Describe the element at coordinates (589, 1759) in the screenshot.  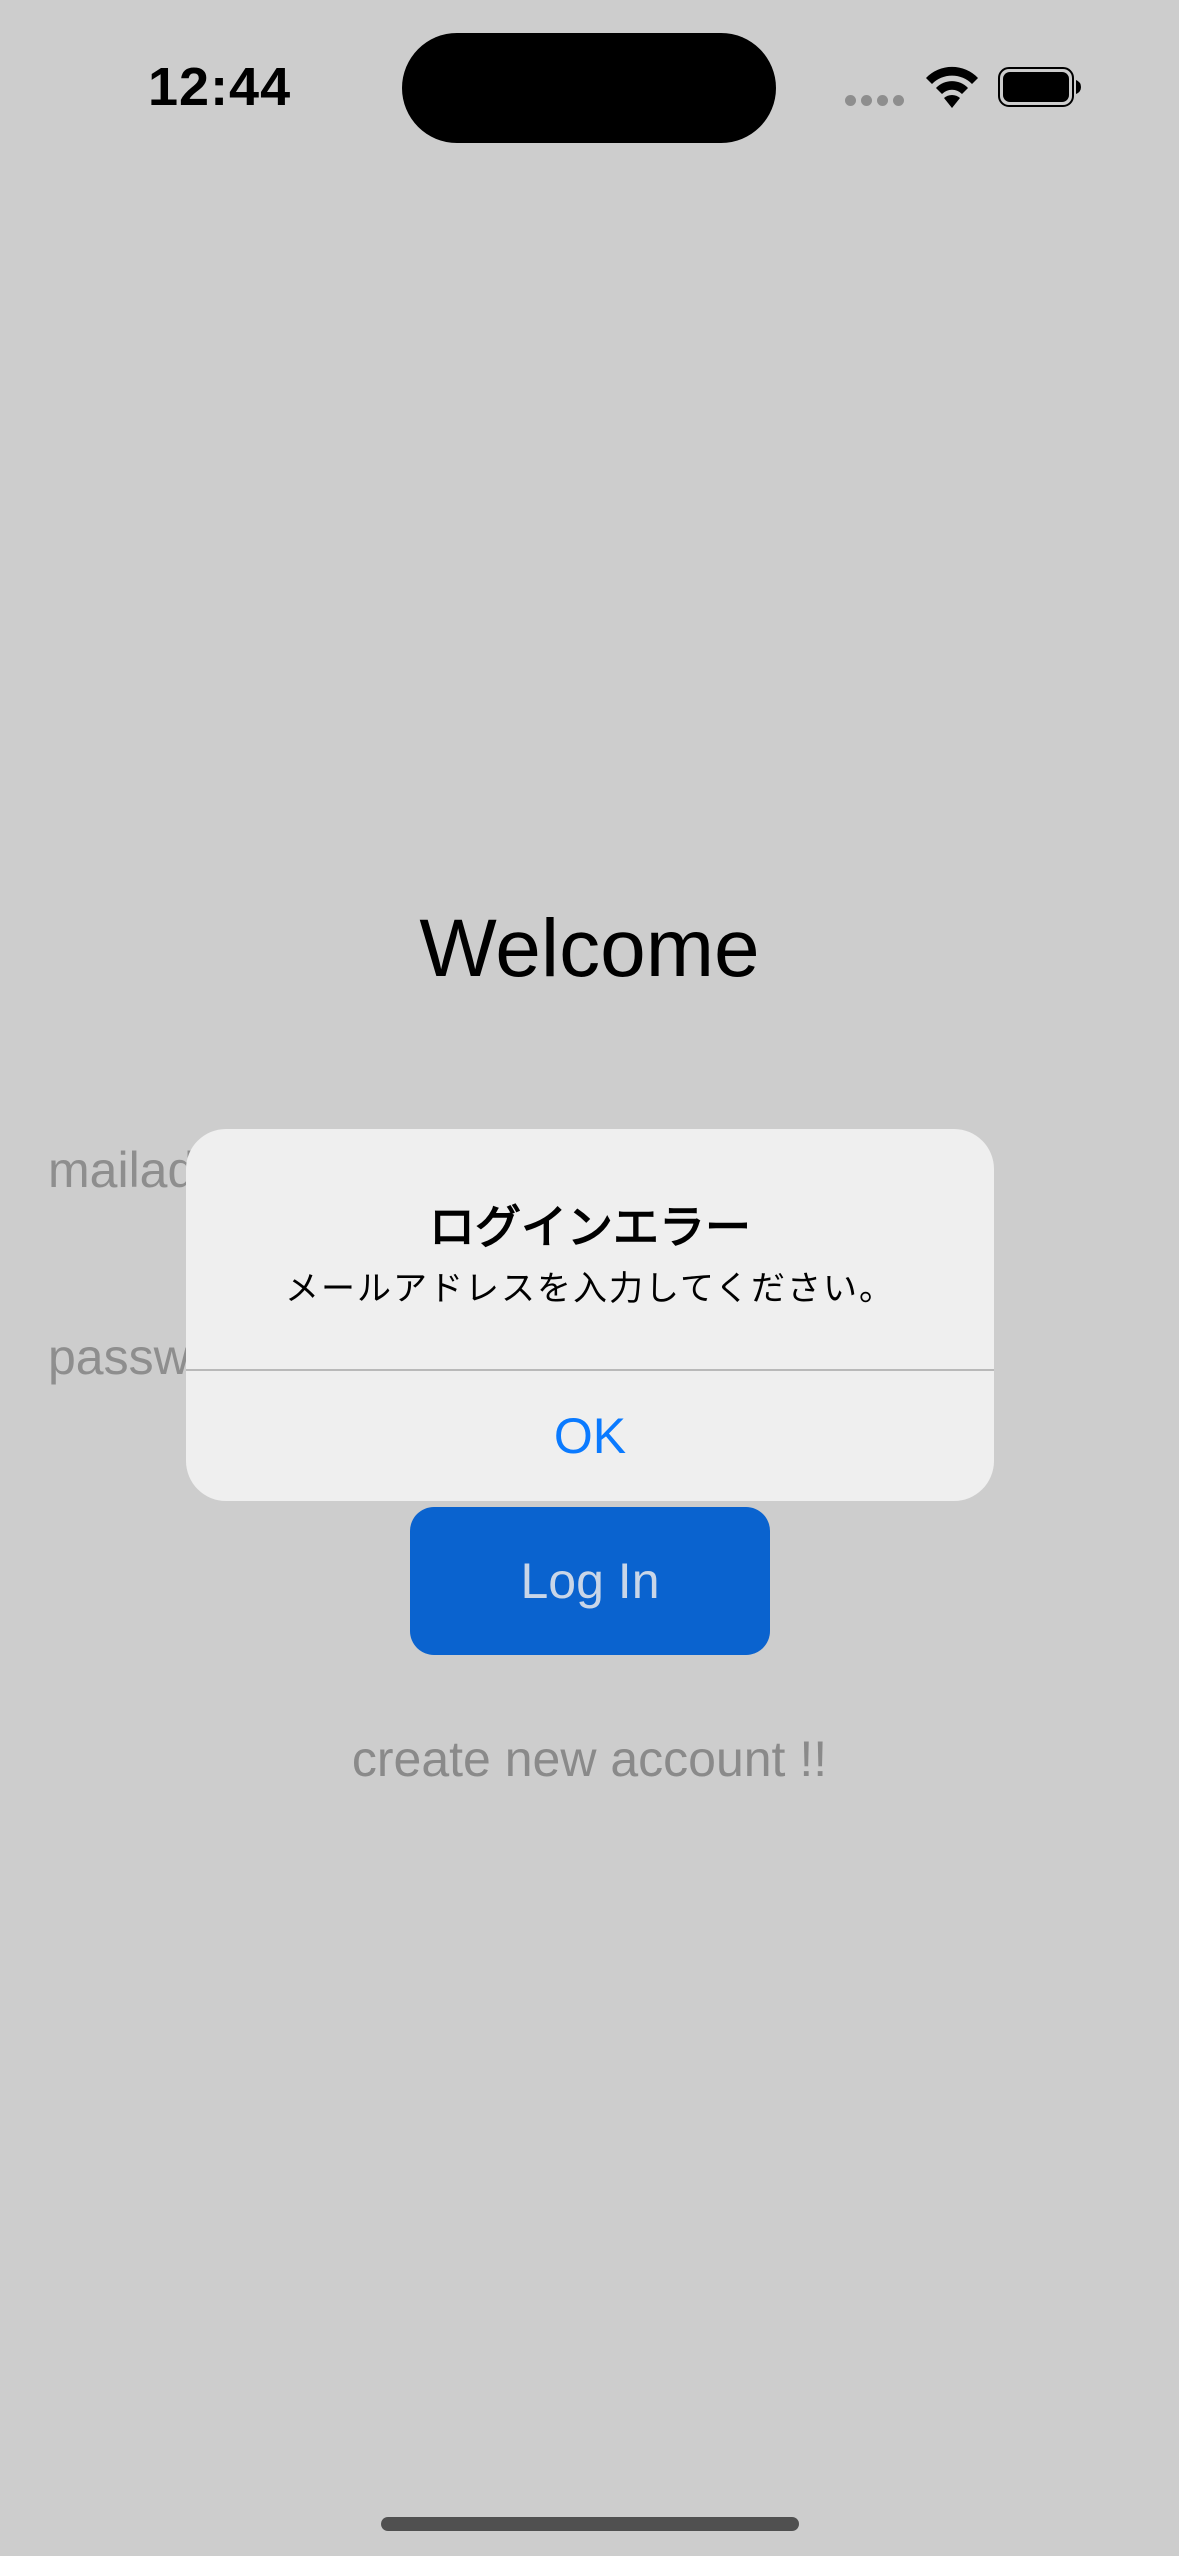
I see `create-account-link: create new account !!` at that location.